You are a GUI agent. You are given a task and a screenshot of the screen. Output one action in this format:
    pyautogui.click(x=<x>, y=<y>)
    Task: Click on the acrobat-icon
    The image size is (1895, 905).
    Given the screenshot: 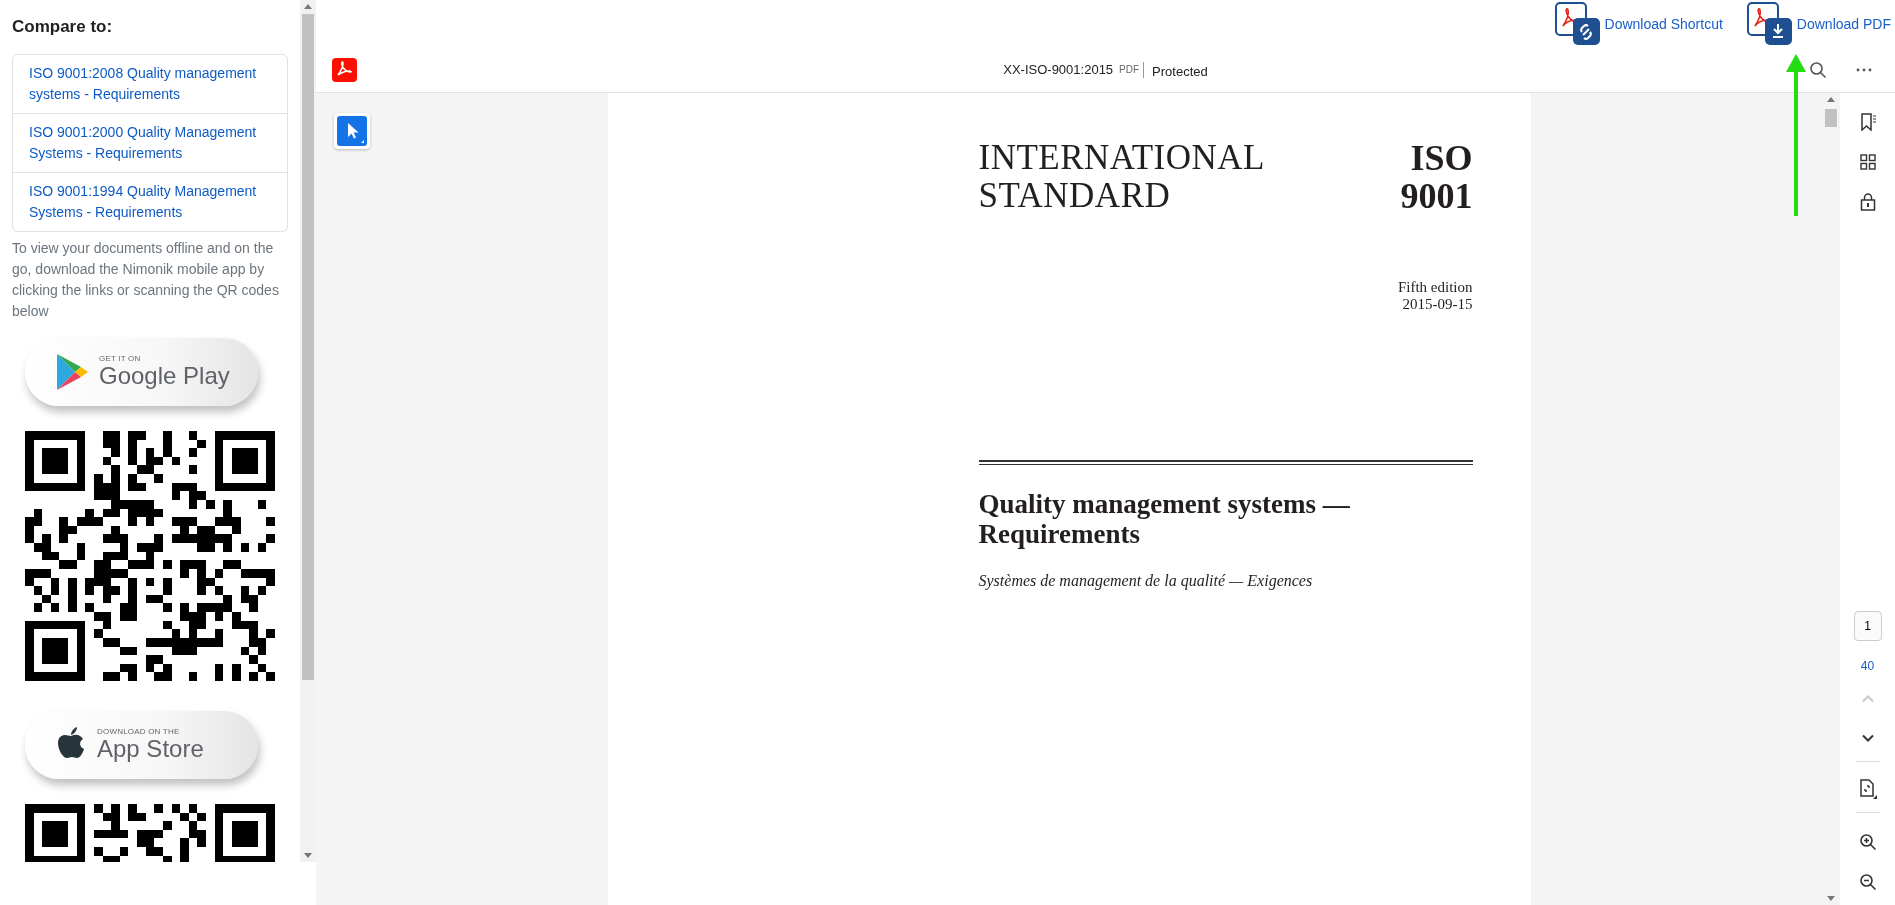 What is the action you would take?
    pyautogui.click(x=344, y=70)
    